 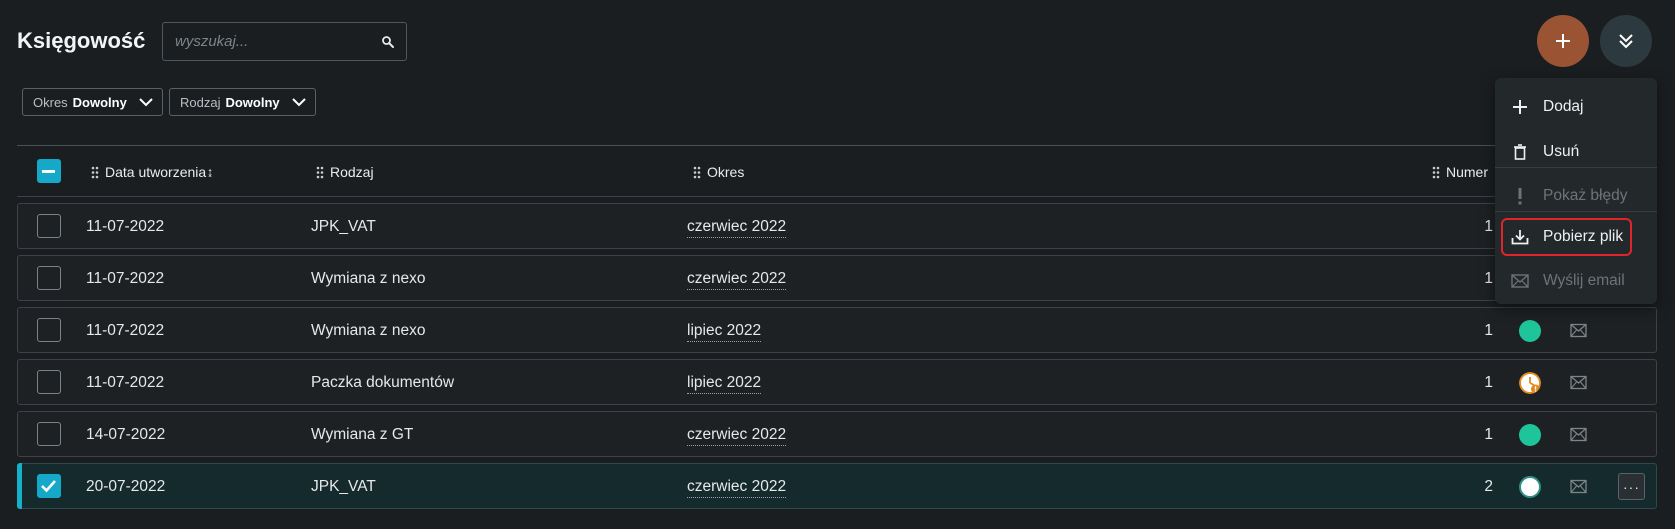 I want to click on column-header-date: Data utworzenia ↨, so click(x=152, y=172).